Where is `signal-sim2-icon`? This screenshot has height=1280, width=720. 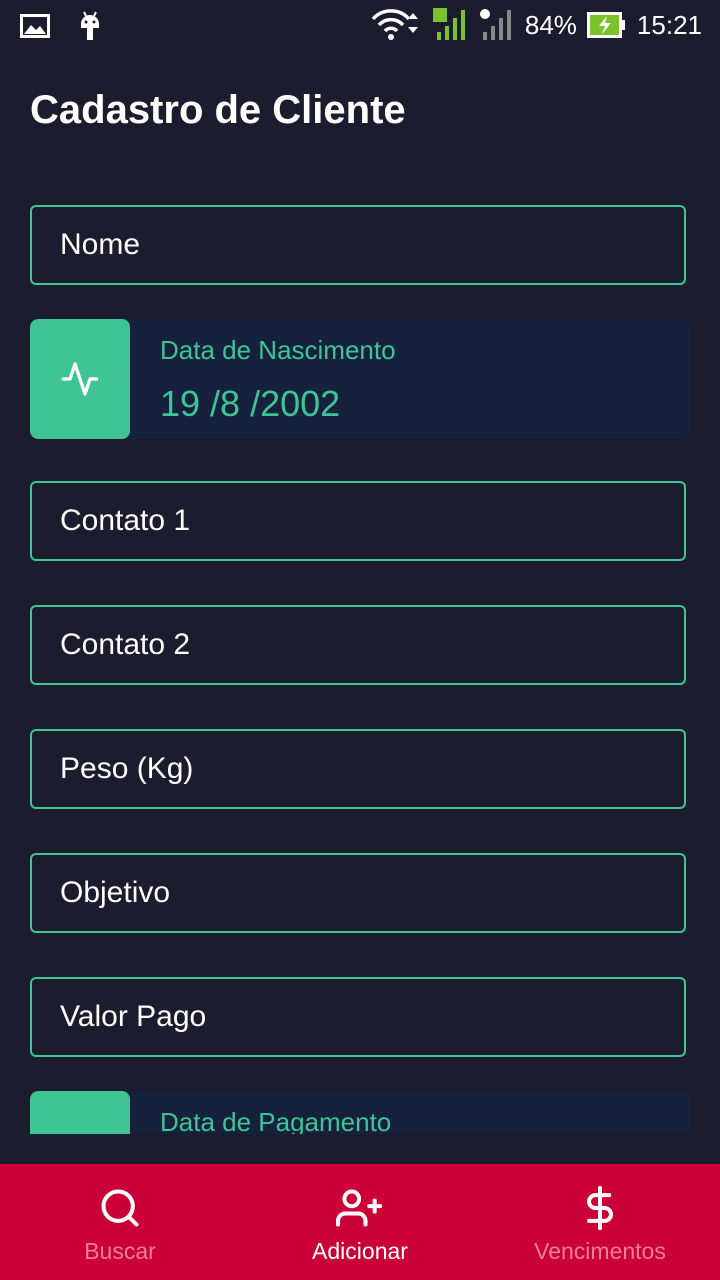
signal-sim2-icon is located at coordinates (497, 25).